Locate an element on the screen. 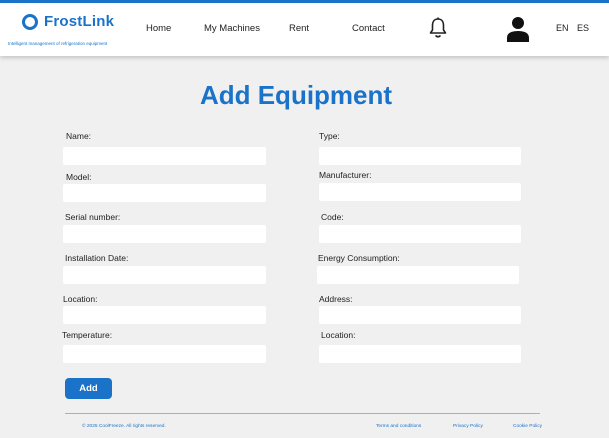  address-input is located at coordinates (420, 315).